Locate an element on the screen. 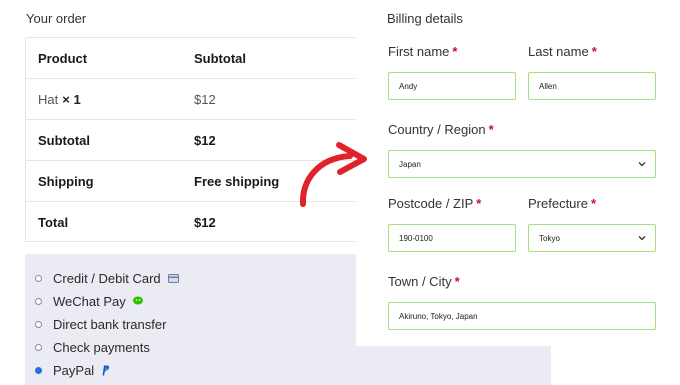 The image size is (680, 385). radio-button-selected is located at coordinates (38, 370).